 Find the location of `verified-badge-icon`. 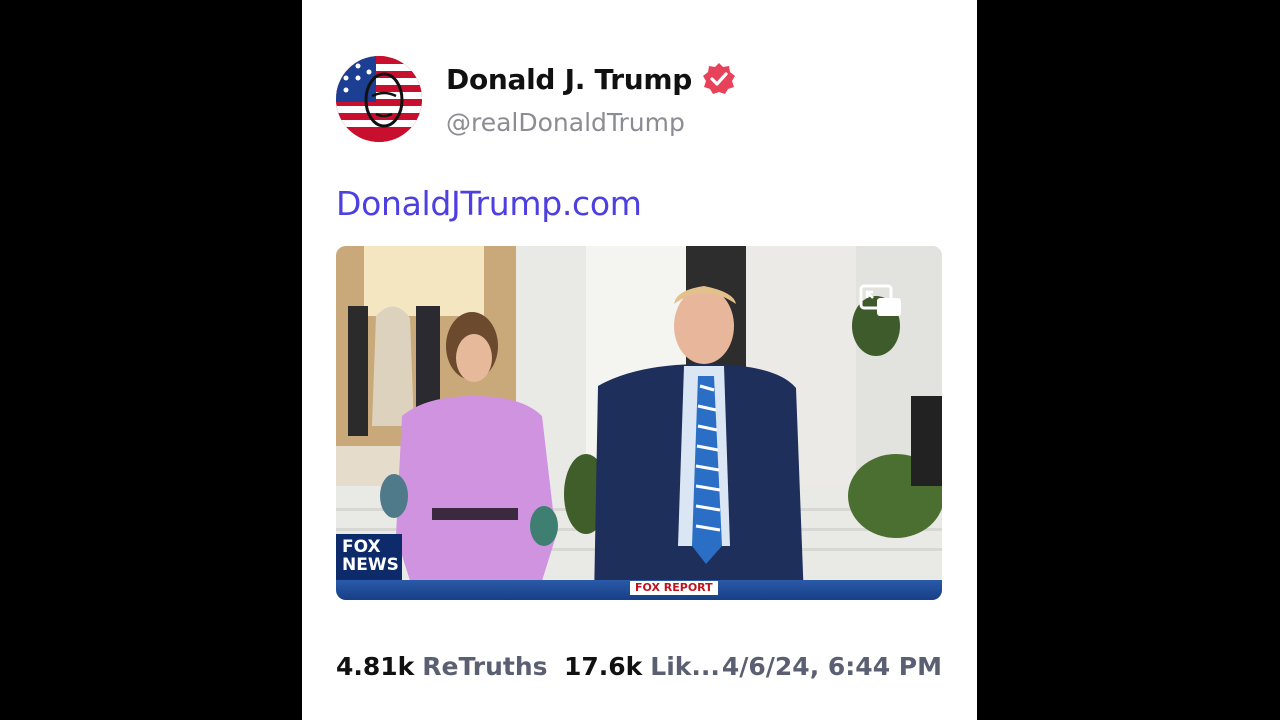

verified-badge-icon is located at coordinates (719, 79).